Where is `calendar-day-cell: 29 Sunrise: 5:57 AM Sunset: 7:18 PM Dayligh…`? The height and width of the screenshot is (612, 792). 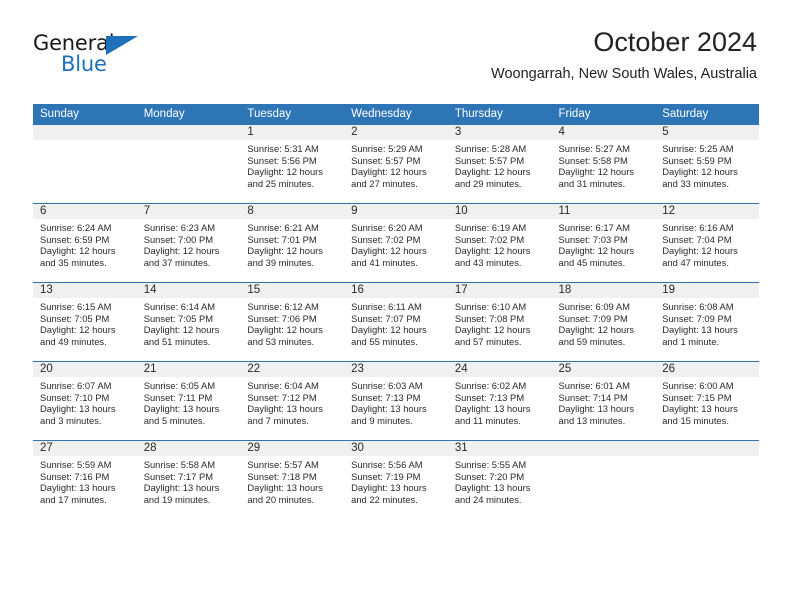 calendar-day-cell: 29 Sunrise: 5:57 AM Sunset: 7:18 PM Dayligh… is located at coordinates (292, 479).